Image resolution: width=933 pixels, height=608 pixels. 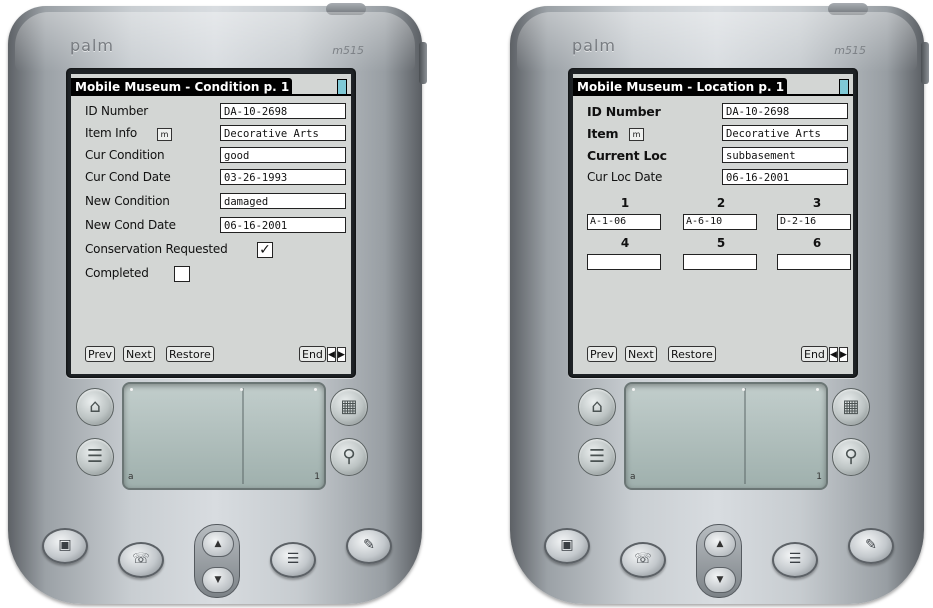 I want to click on field-row-cur-cond-date: Cur Cond Date 03-26-1993, so click(x=211, y=178).